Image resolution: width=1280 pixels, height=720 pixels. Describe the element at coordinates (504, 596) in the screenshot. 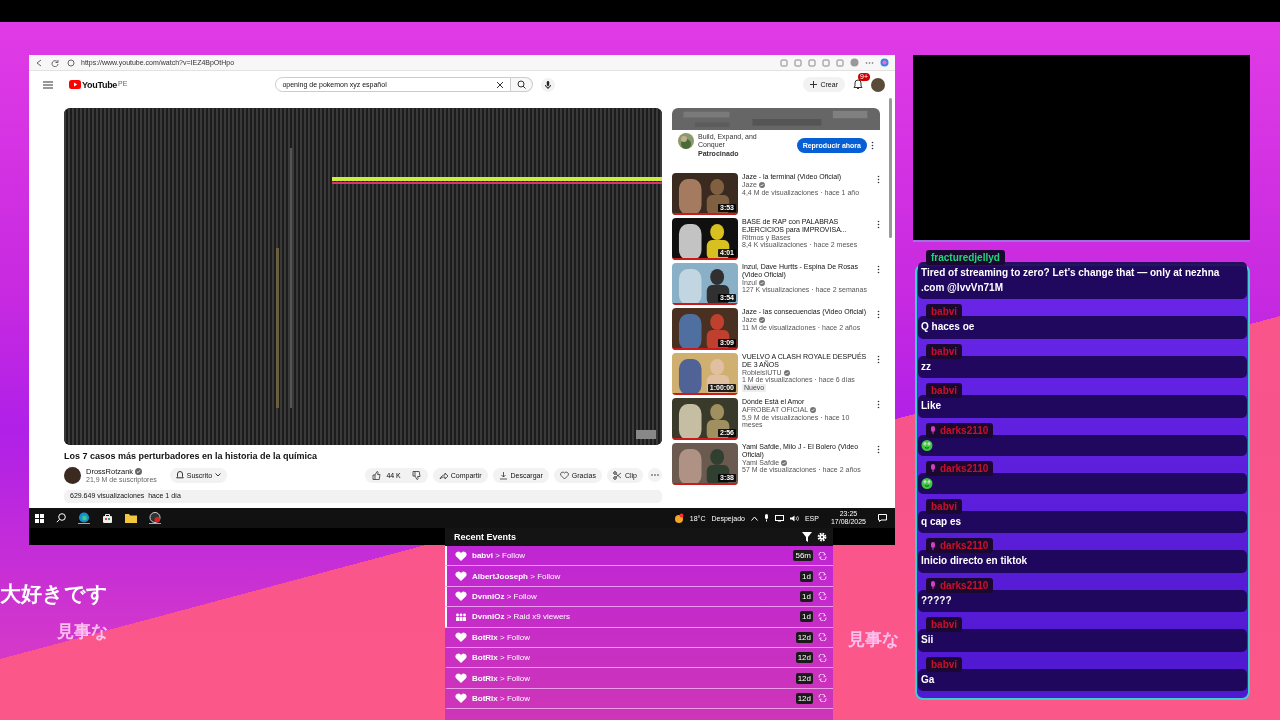

I see `event-text: DvnniOz > Follow` at that location.